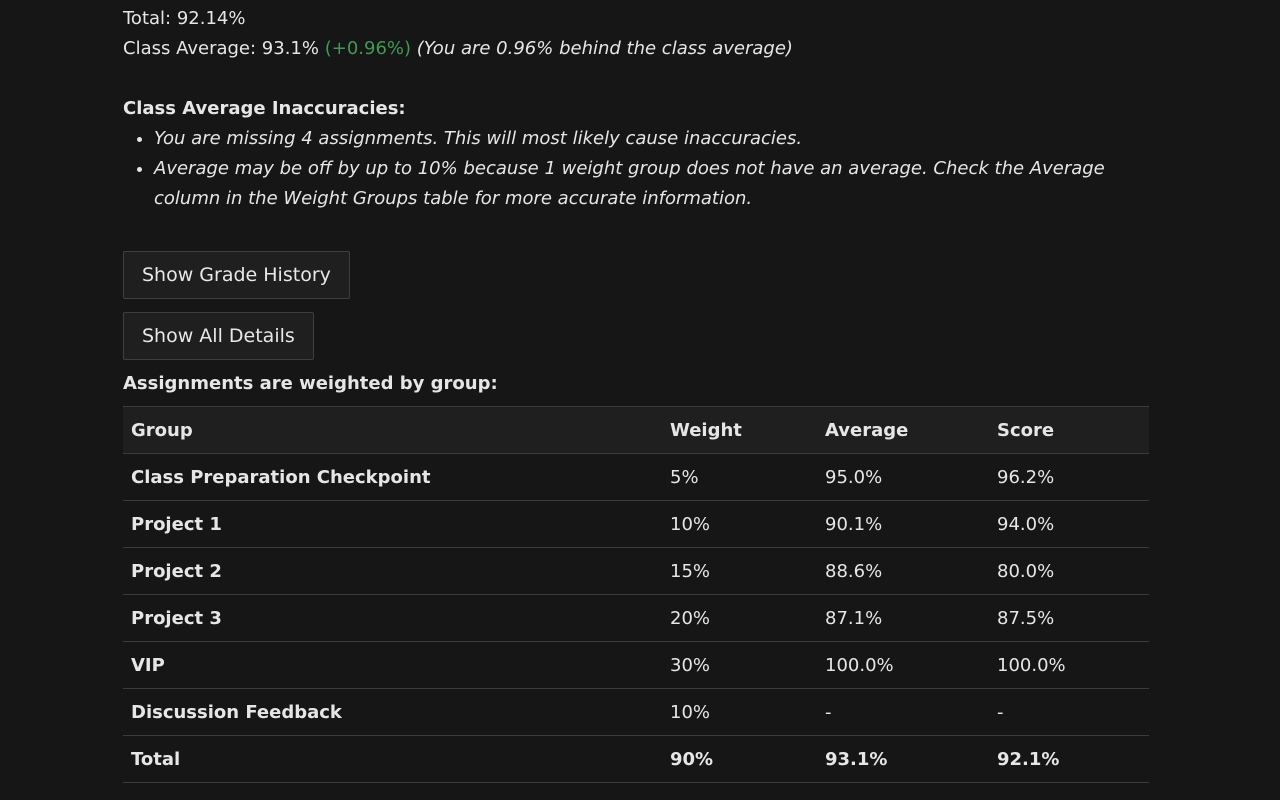 This screenshot has width=1280, height=800. I want to click on group-name-cell: Project 2, so click(392, 571).